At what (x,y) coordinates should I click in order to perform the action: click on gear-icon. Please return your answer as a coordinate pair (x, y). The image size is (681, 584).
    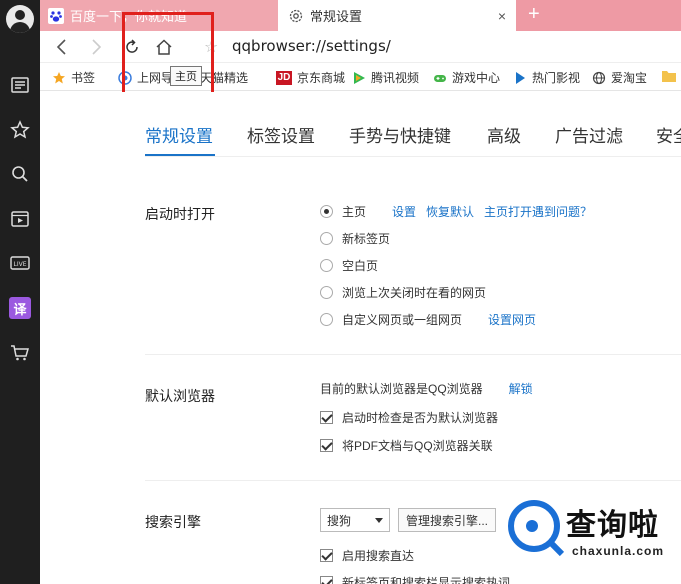
    Looking at the image, I should click on (296, 16).